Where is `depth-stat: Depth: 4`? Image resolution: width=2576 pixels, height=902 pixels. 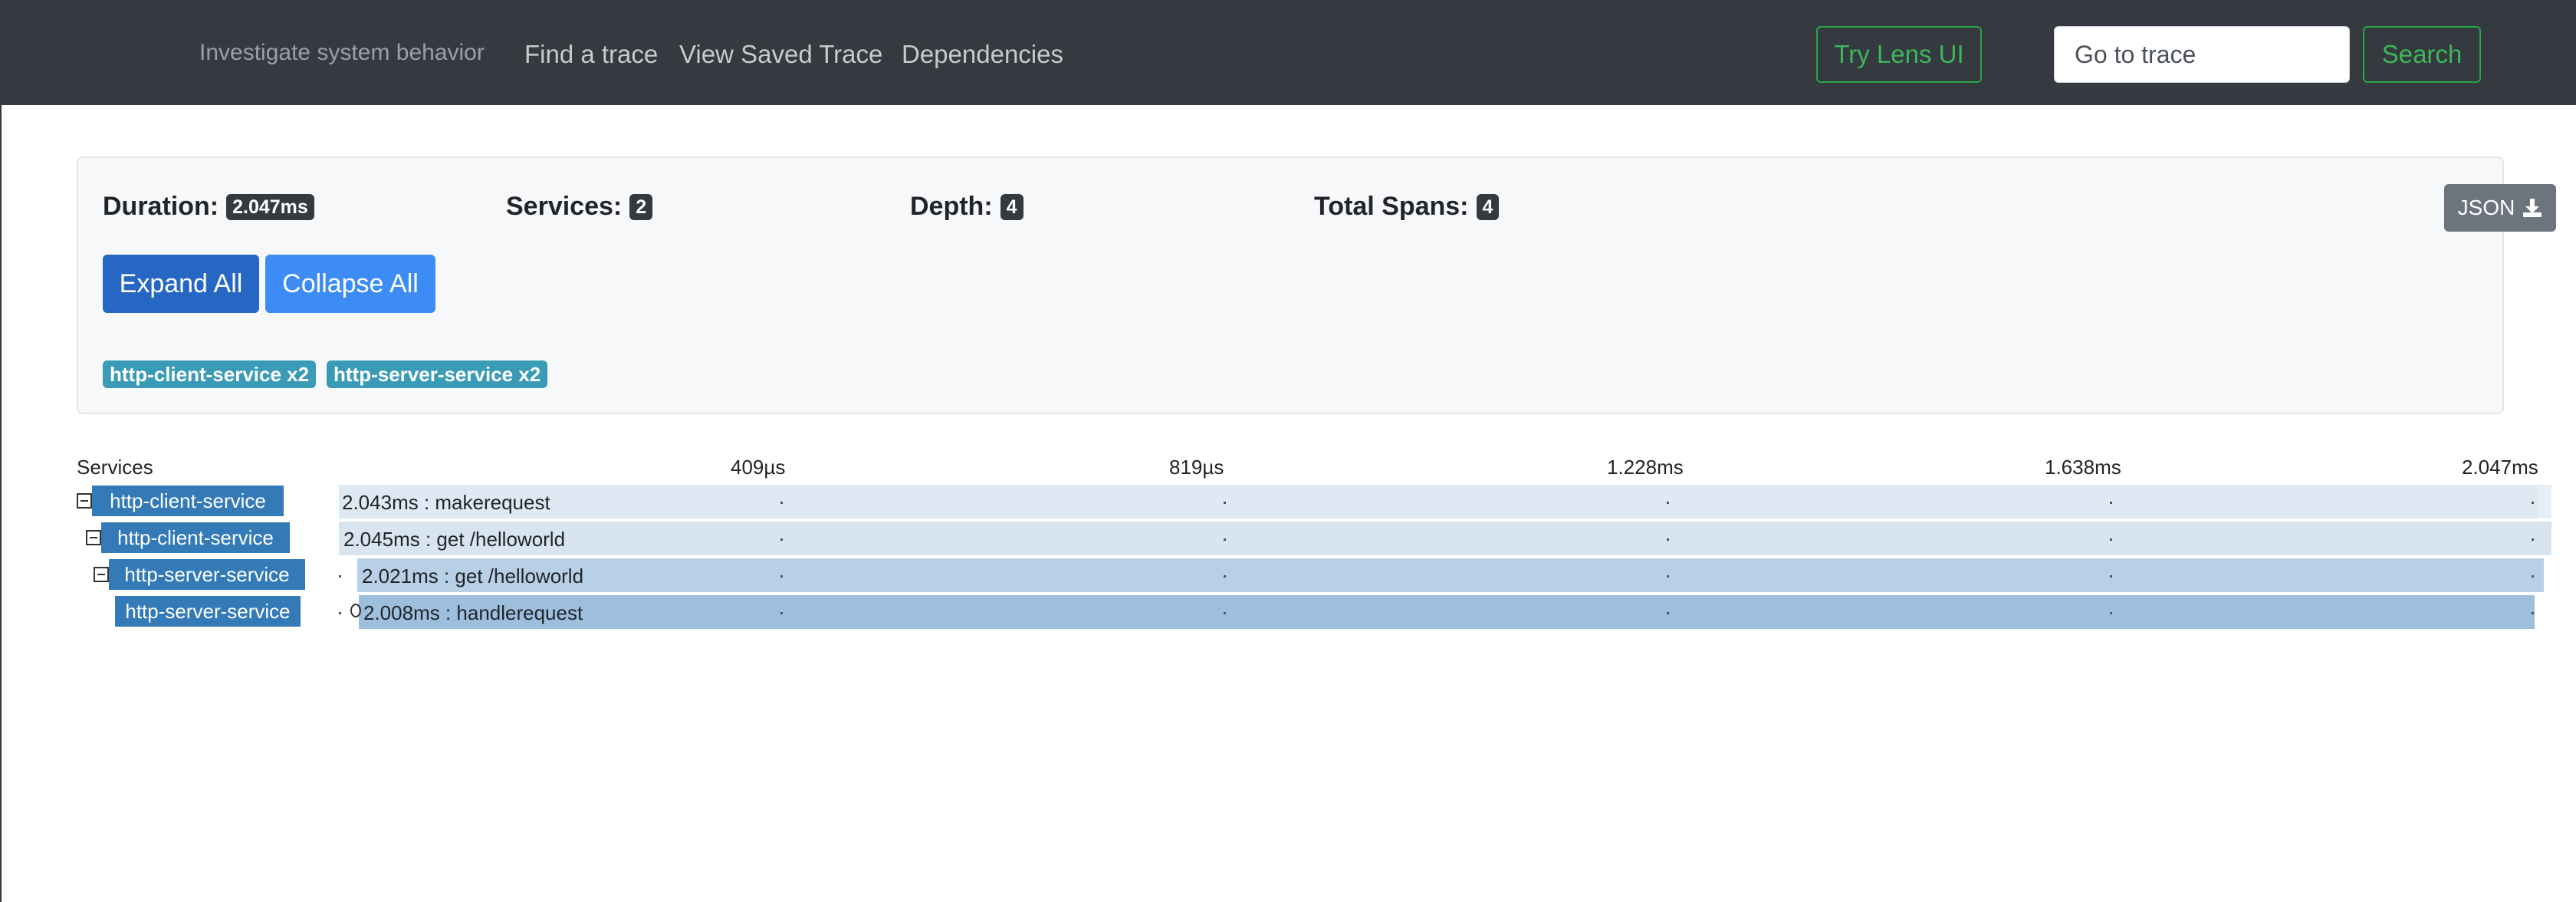 depth-stat: Depth: 4 is located at coordinates (967, 207).